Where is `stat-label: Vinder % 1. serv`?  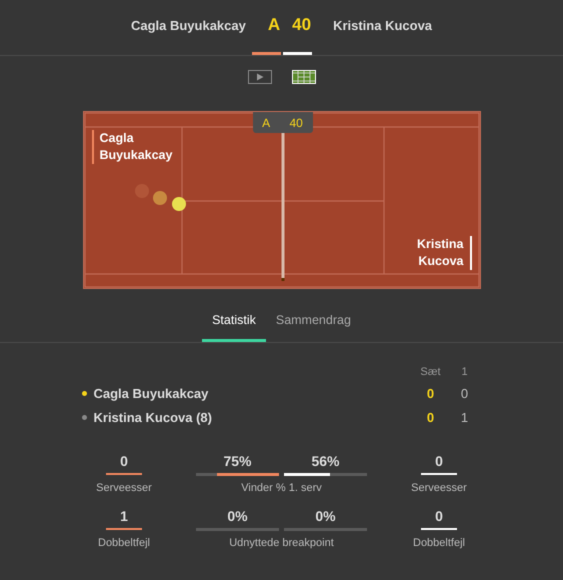
stat-label: Vinder % 1. serv is located at coordinates (281, 488).